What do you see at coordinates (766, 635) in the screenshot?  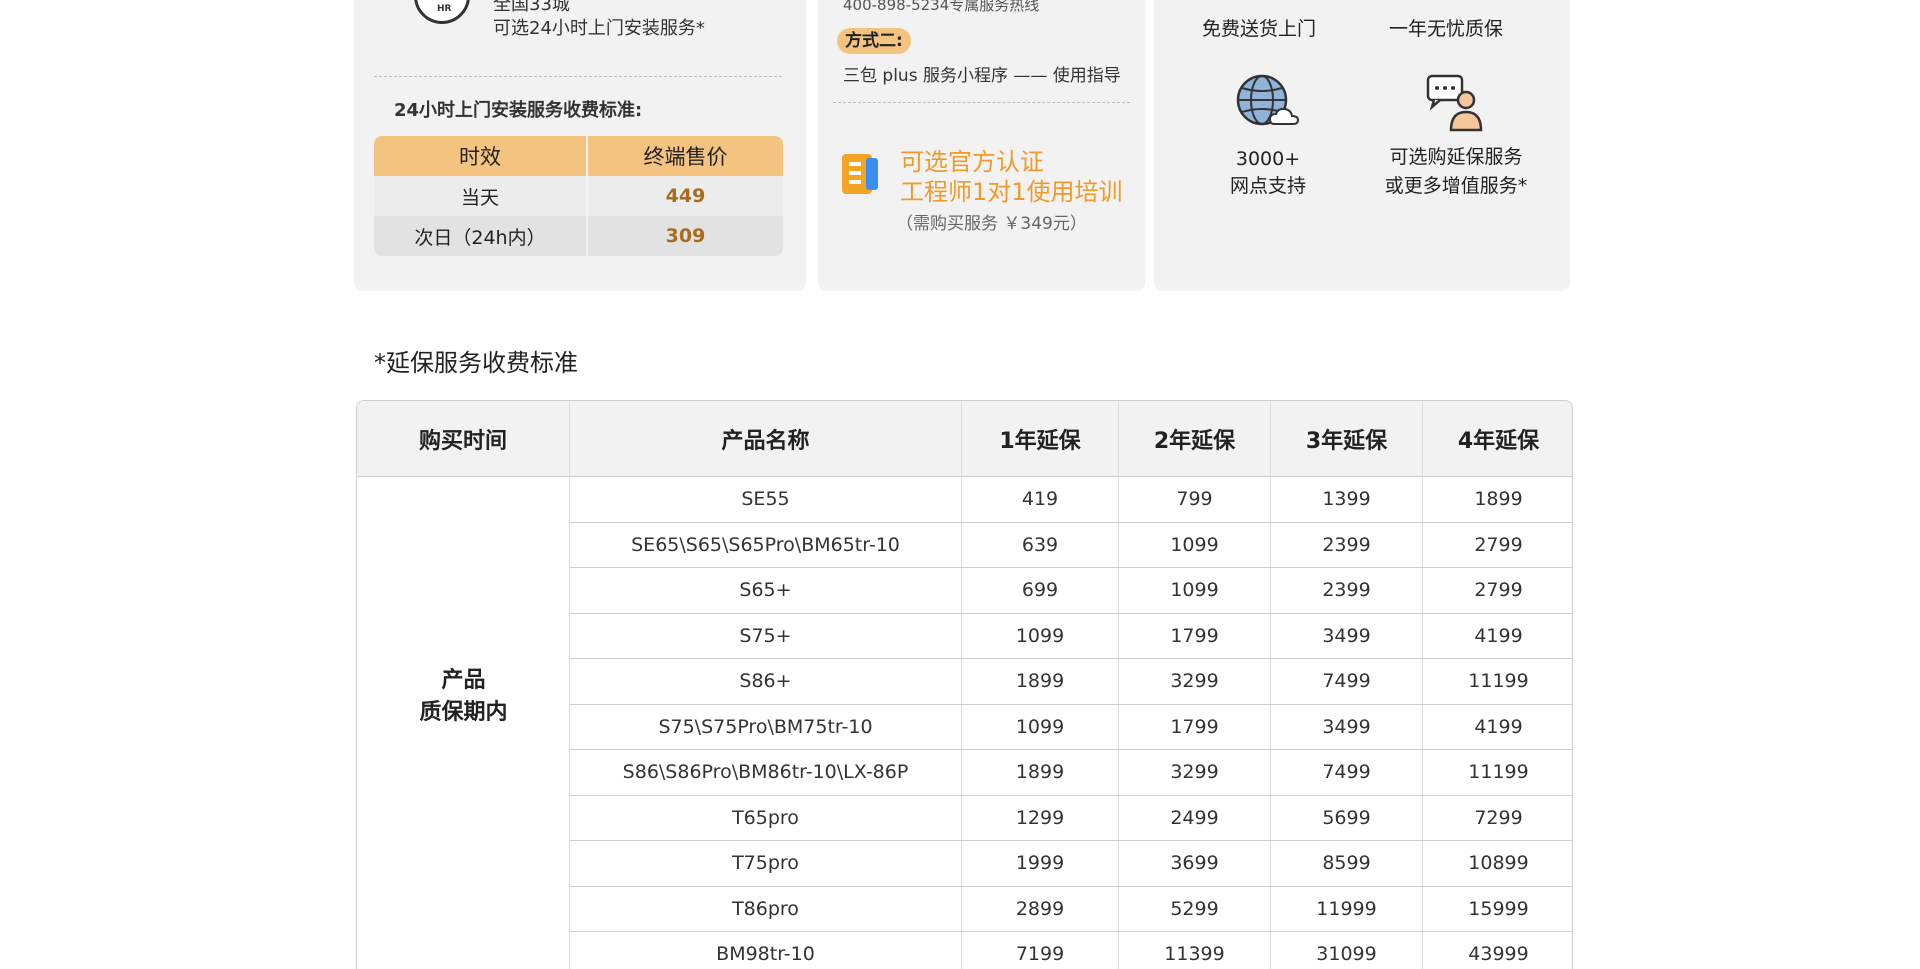 I see `product-name-cell: S75+` at bounding box center [766, 635].